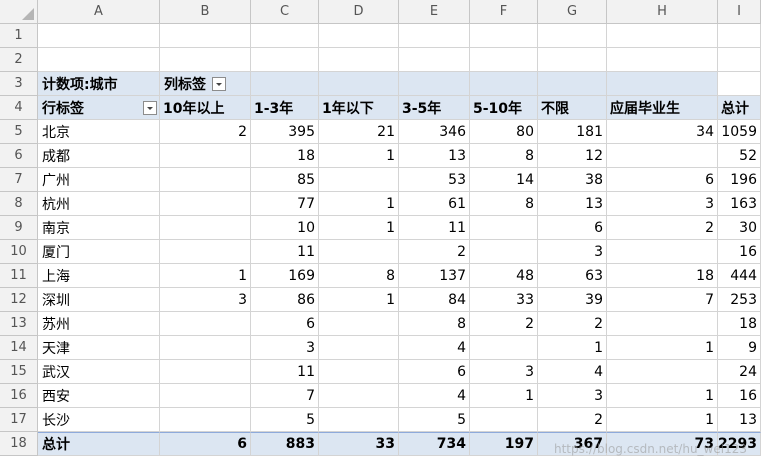 The width and height of the screenshot is (761, 458). Describe the element at coordinates (434, 204) in the screenshot. I see `pivot-value-cell: 61` at that location.